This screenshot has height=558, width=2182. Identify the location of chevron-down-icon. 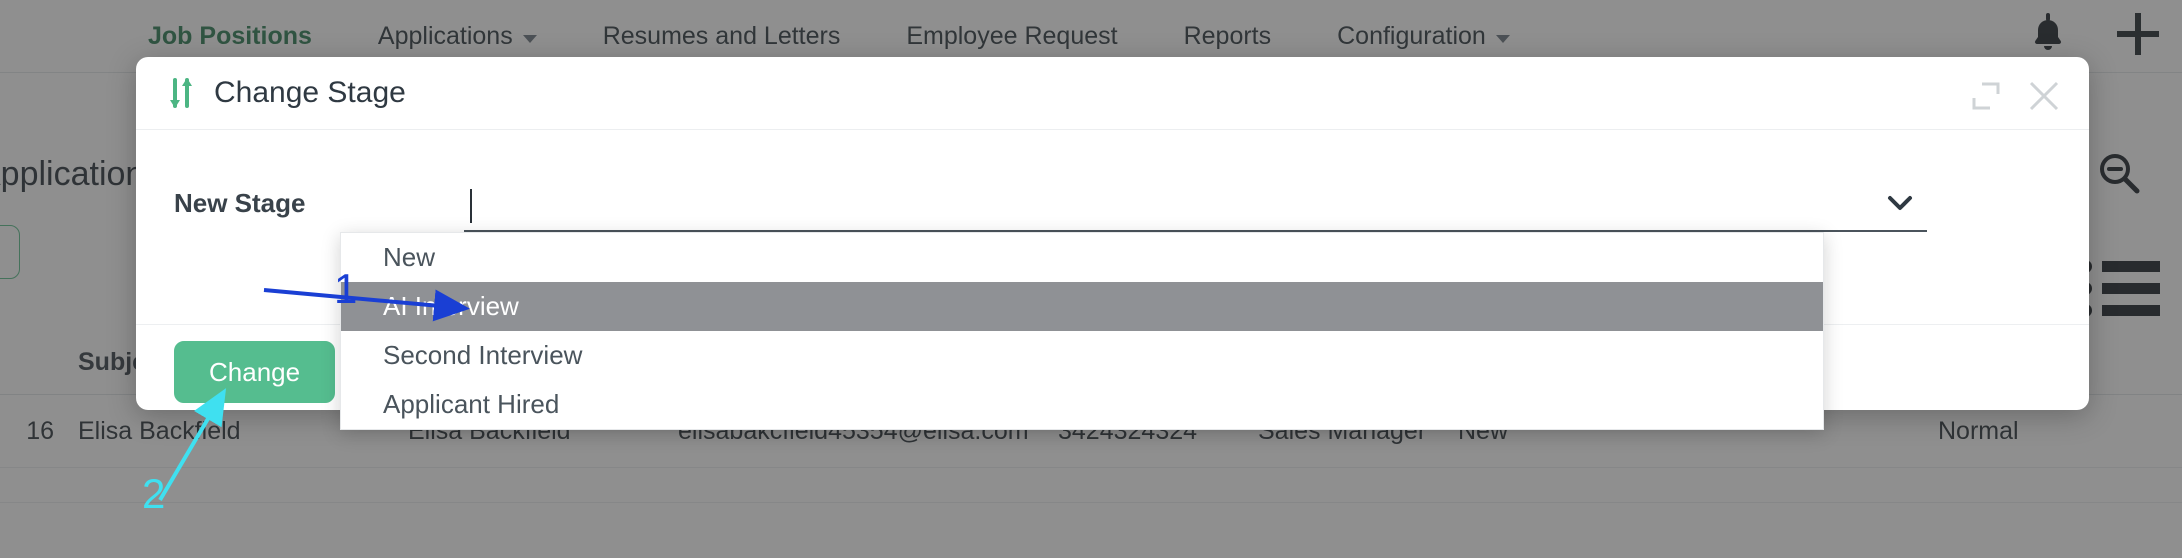
(1900, 203).